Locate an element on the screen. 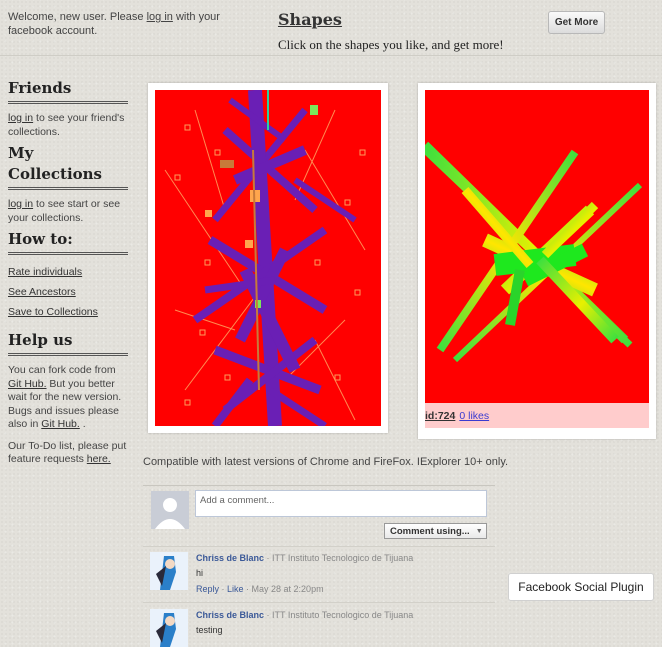 This screenshot has width=662, height=647. howto-rate-link: Rate individuals is located at coordinates (68, 272).